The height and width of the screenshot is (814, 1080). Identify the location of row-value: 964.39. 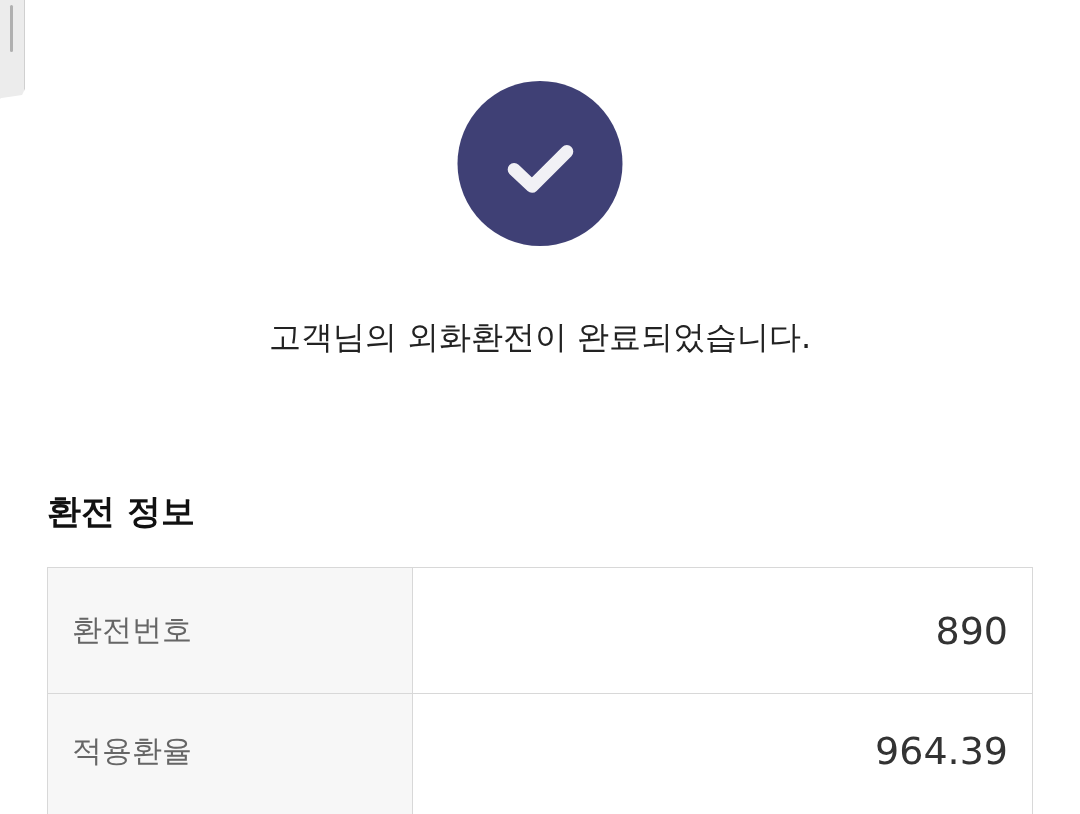
(941, 751).